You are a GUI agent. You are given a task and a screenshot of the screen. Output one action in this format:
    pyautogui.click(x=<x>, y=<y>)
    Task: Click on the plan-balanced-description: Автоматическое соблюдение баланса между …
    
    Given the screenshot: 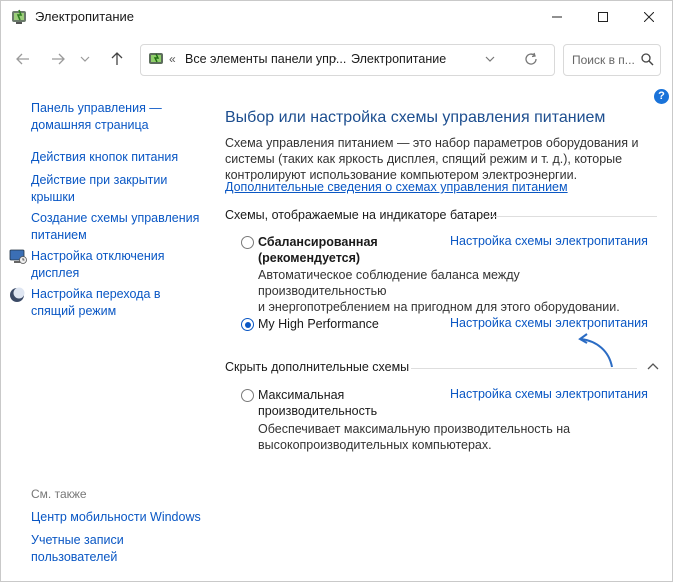 What is the action you would take?
    pyautogui.click(x=453, y=291)
    